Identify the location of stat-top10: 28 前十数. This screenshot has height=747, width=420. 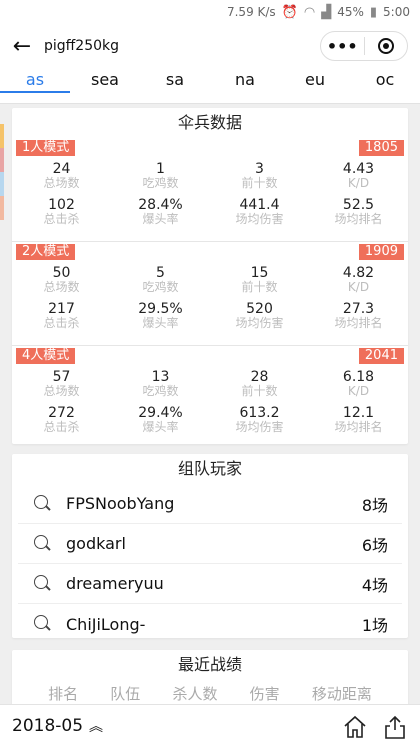
(259, 384).